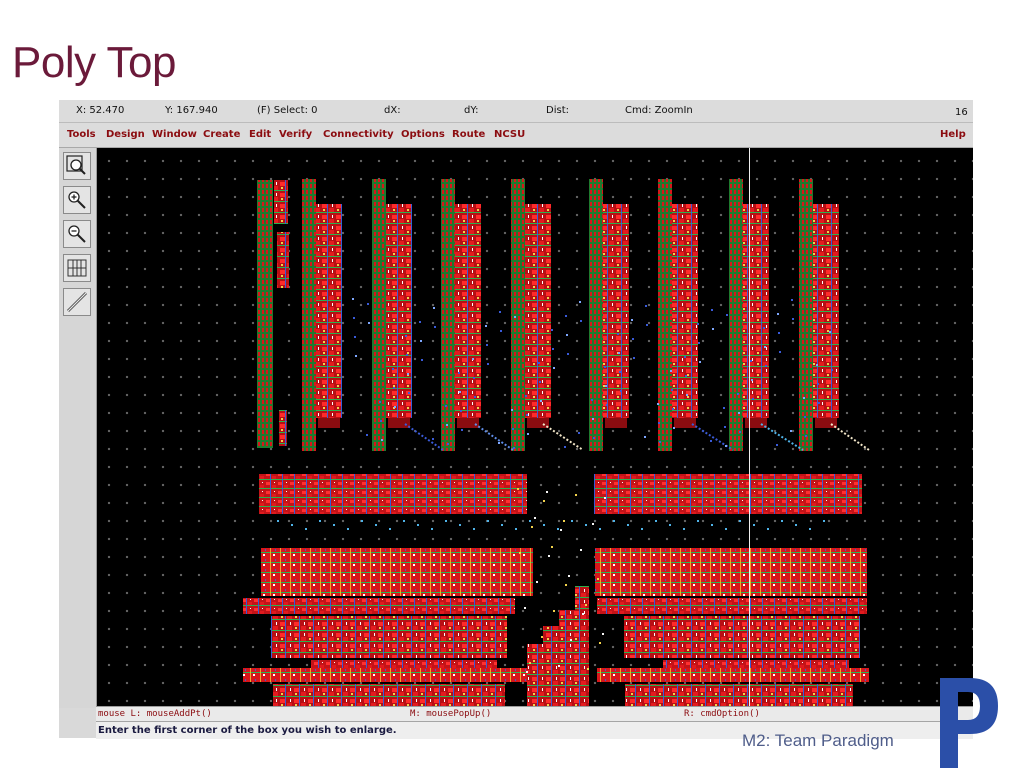  I want to click on menu-tools: Tools, so click(81, 134).